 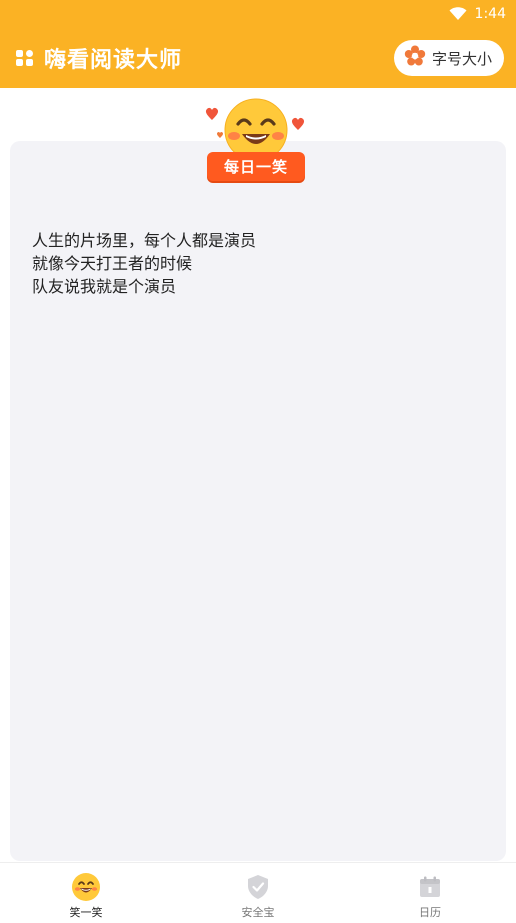 I want to click on font-size-button: 字号大小, so click(x=448, y=58).